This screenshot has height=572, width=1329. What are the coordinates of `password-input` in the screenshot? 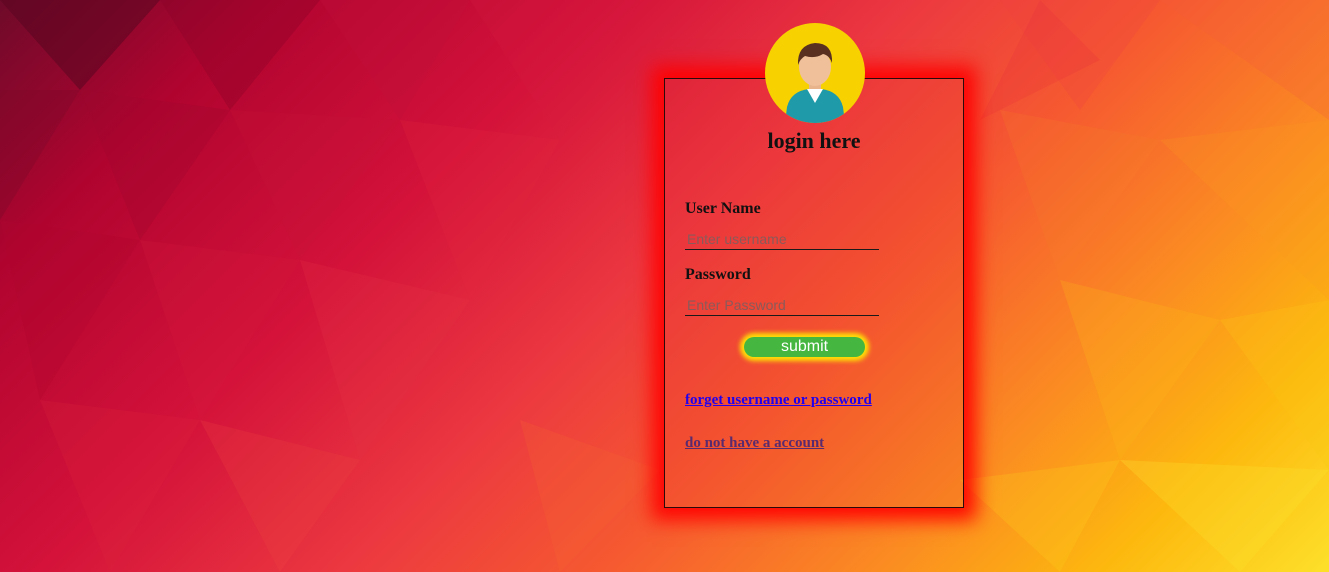 It's located at (782, 305).